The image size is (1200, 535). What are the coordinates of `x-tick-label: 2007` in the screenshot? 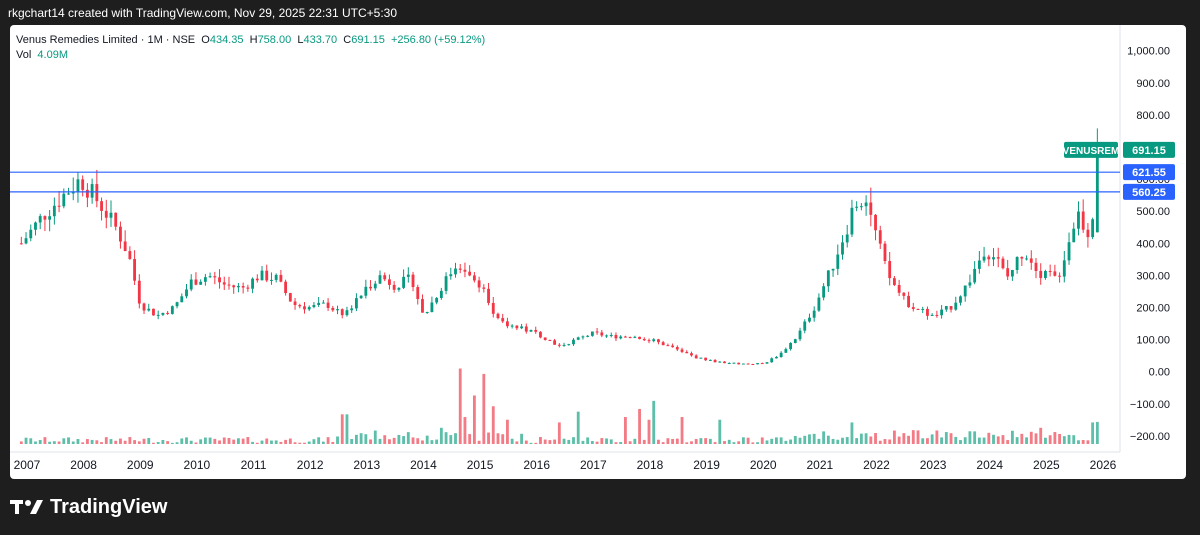 It's located at (27, 465).